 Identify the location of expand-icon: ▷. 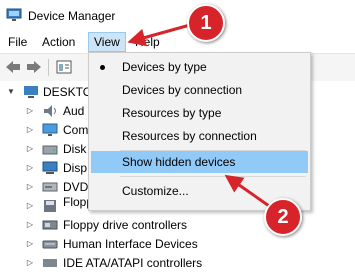
(30, 263).